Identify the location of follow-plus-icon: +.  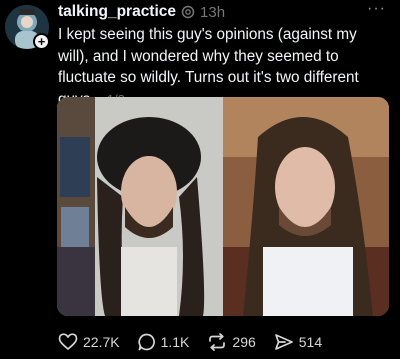
(41, 41).